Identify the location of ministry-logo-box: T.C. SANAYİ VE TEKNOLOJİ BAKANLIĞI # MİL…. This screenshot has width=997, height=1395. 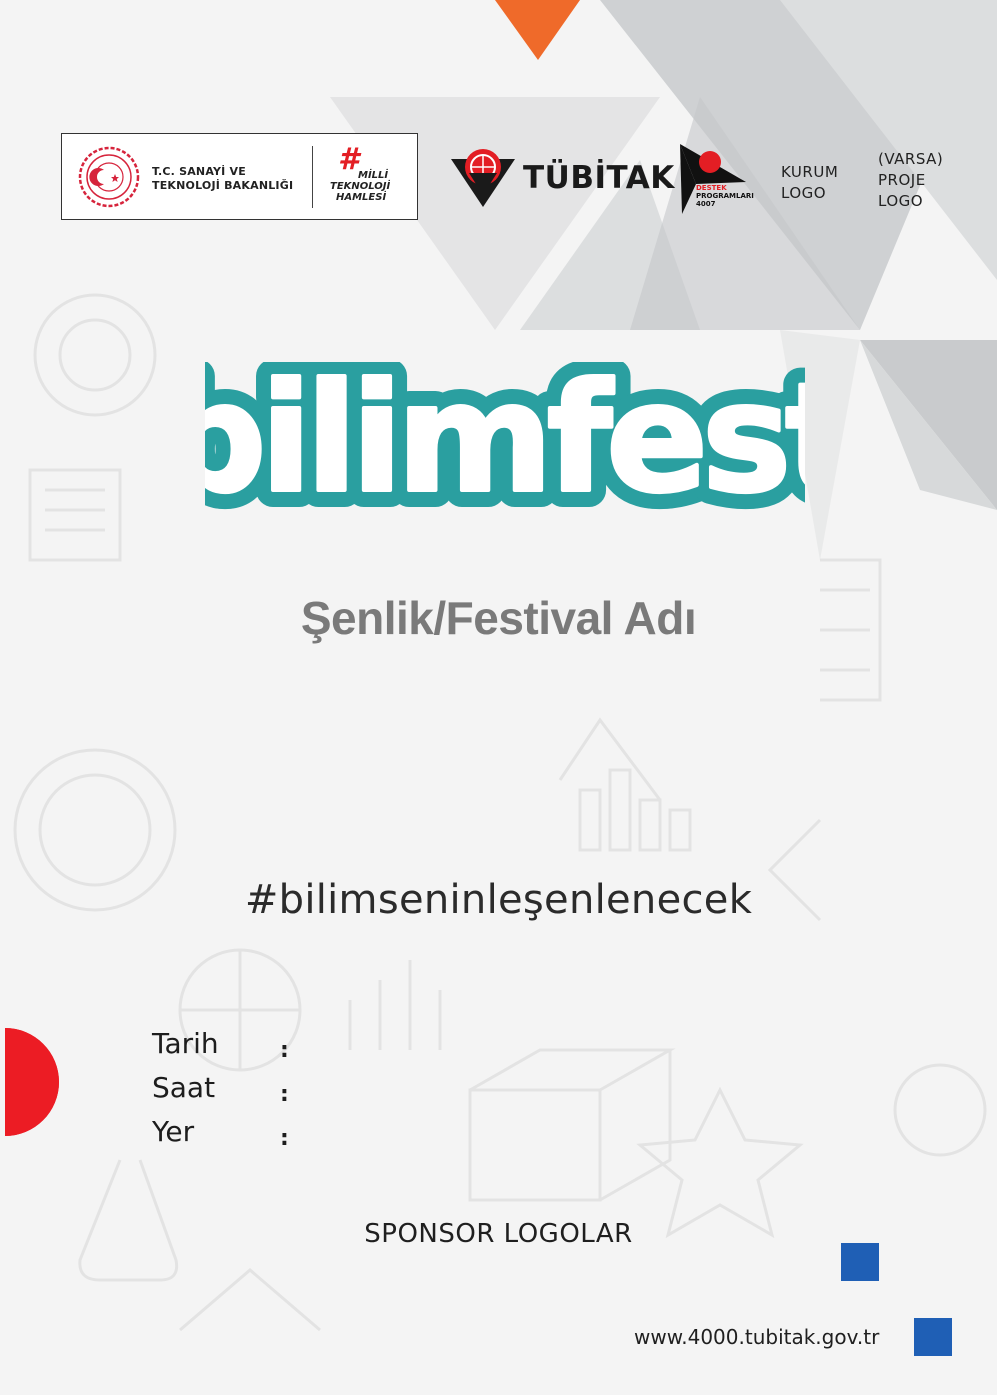
(239, 176).